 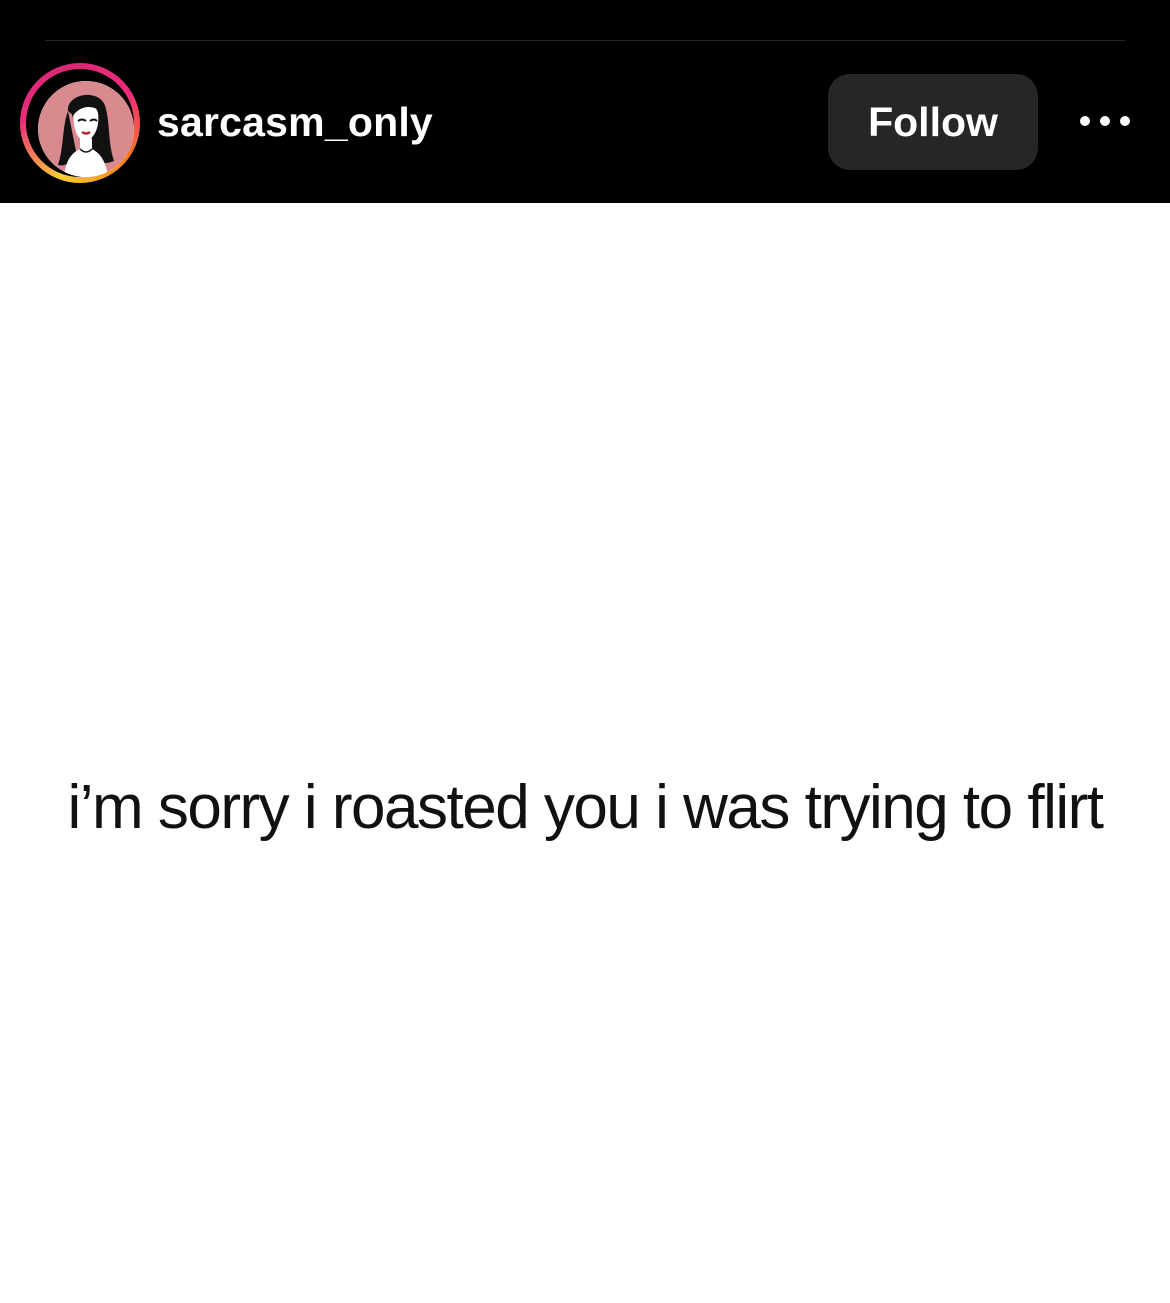 I want to click on avatar, so click(x=86, y=129).